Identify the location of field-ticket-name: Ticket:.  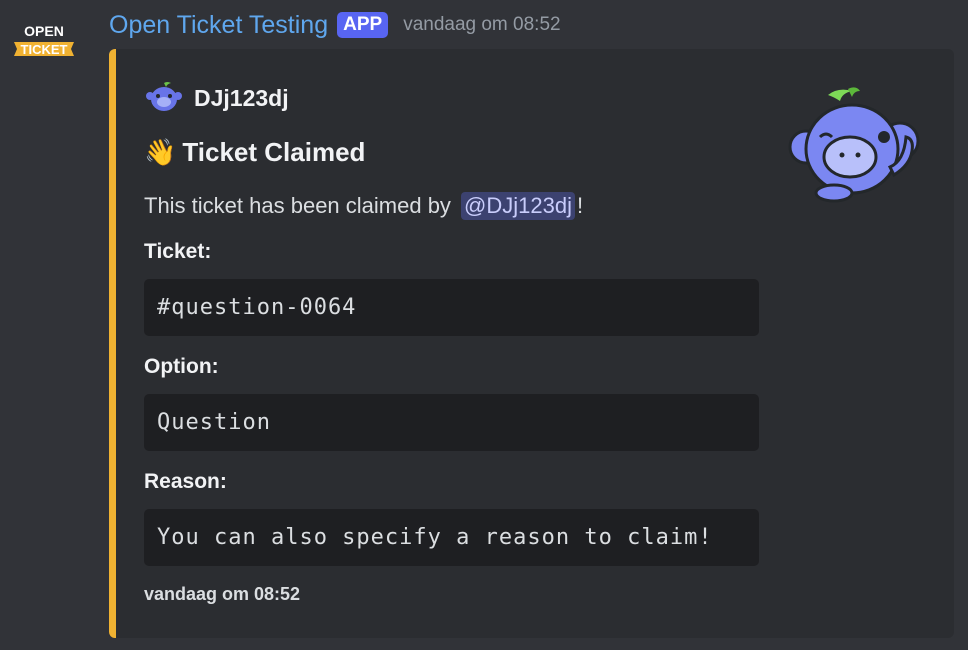
(178, 251).